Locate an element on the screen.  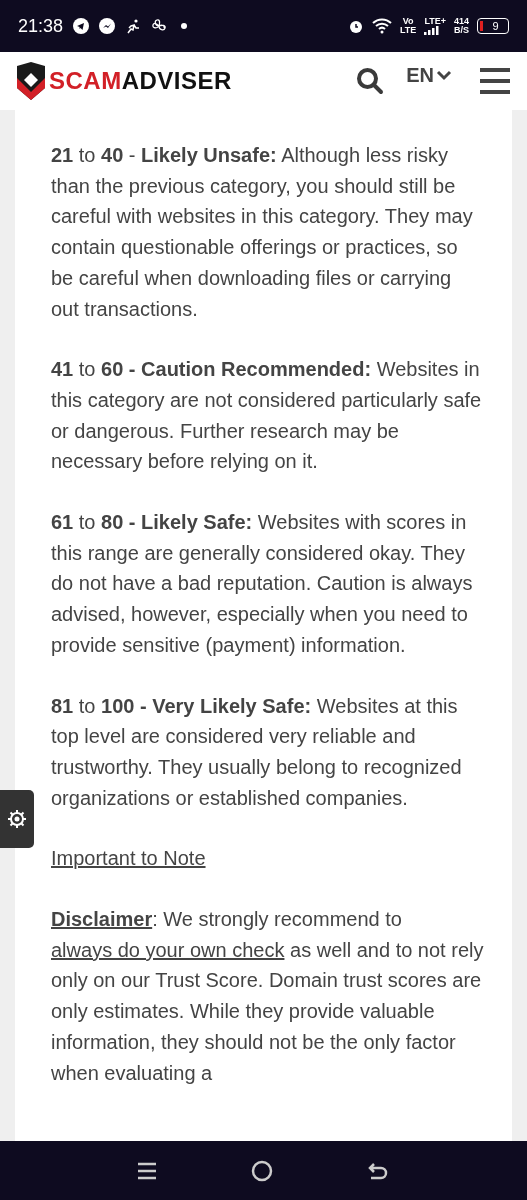
important-note-link: Important to Note is located at coordinates (128, 858).